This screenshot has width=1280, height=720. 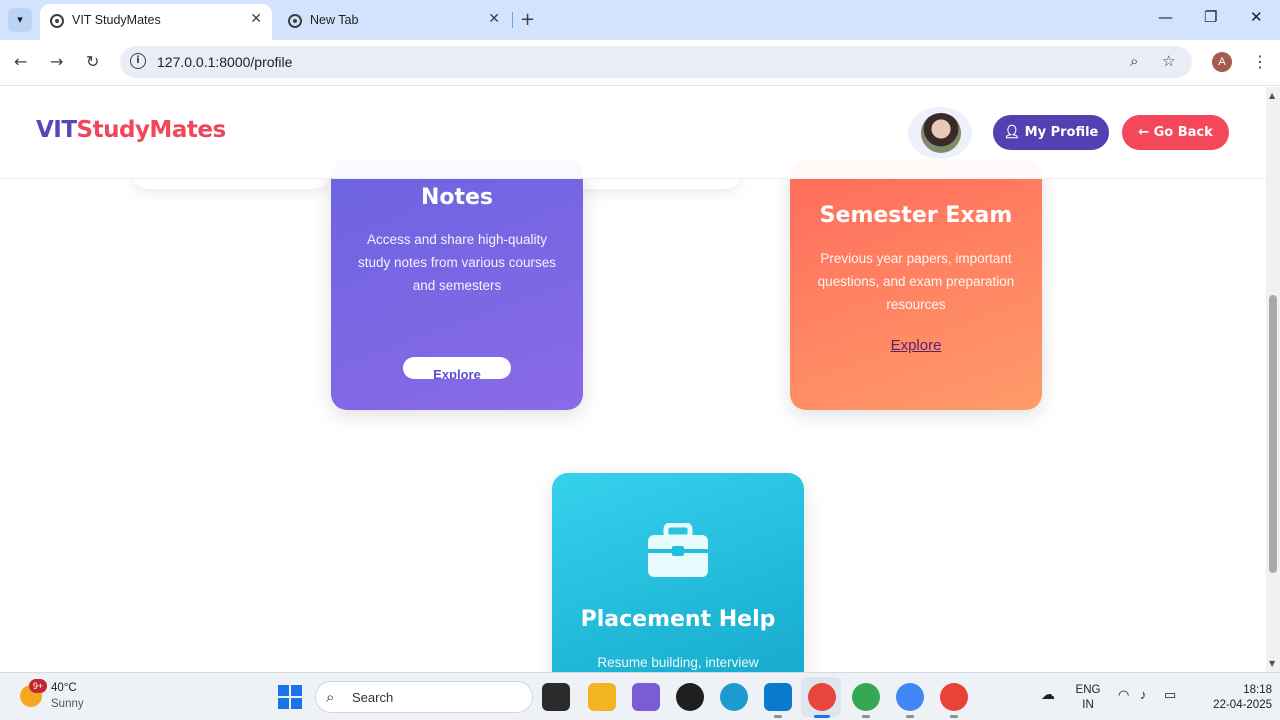 What do you see at coordinates (633, 133) in the screenshot?
I see `site-header: VITStudyMates 👤︎ My Profile ← Go Back` at bounding box center [633, 133].